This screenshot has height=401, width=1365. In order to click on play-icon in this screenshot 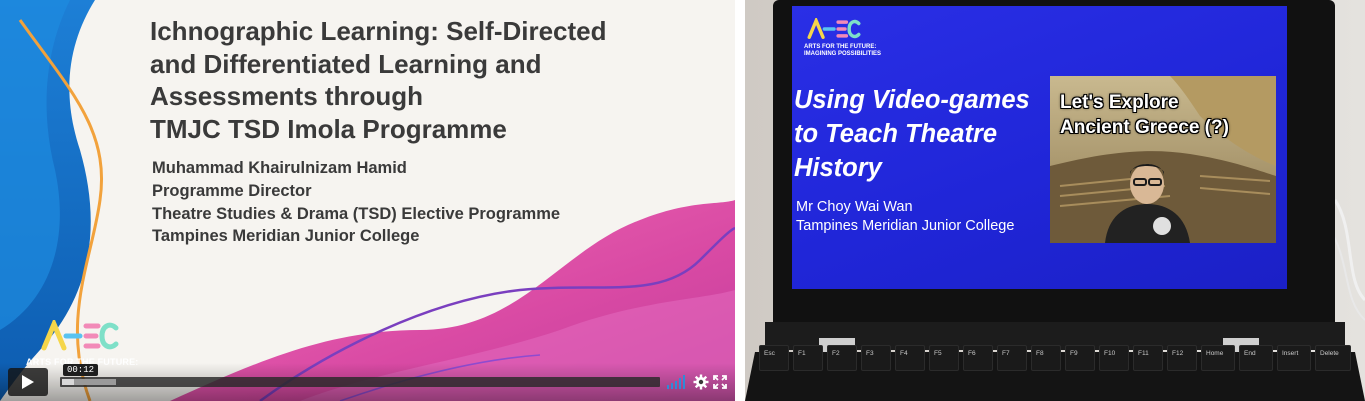, I will do `click(28, 382)`.